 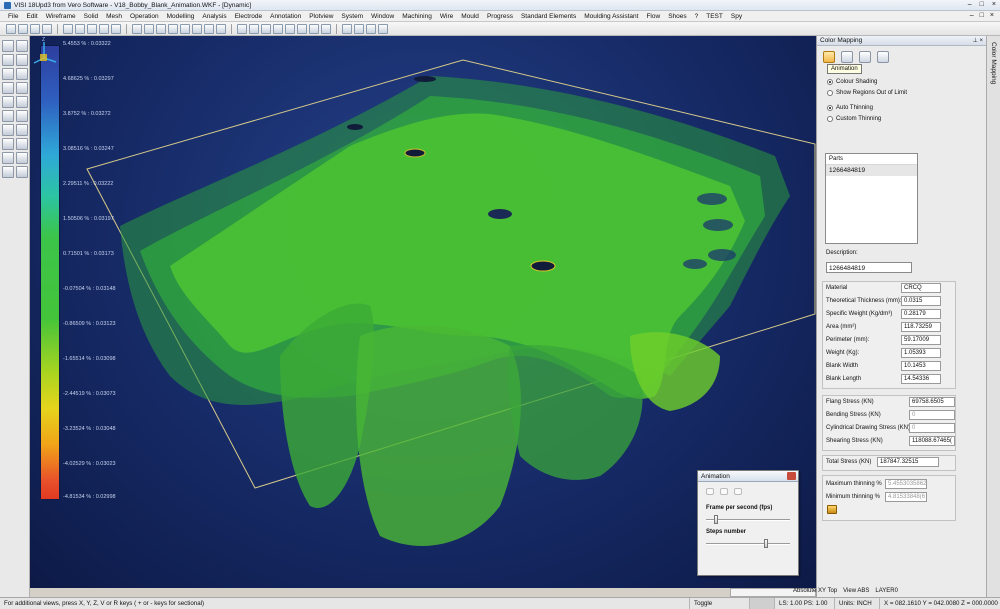 What do you see at coordinates (242, 28) in the screenshot?
I see `zoom-icon` at bounding box center [242, 28].